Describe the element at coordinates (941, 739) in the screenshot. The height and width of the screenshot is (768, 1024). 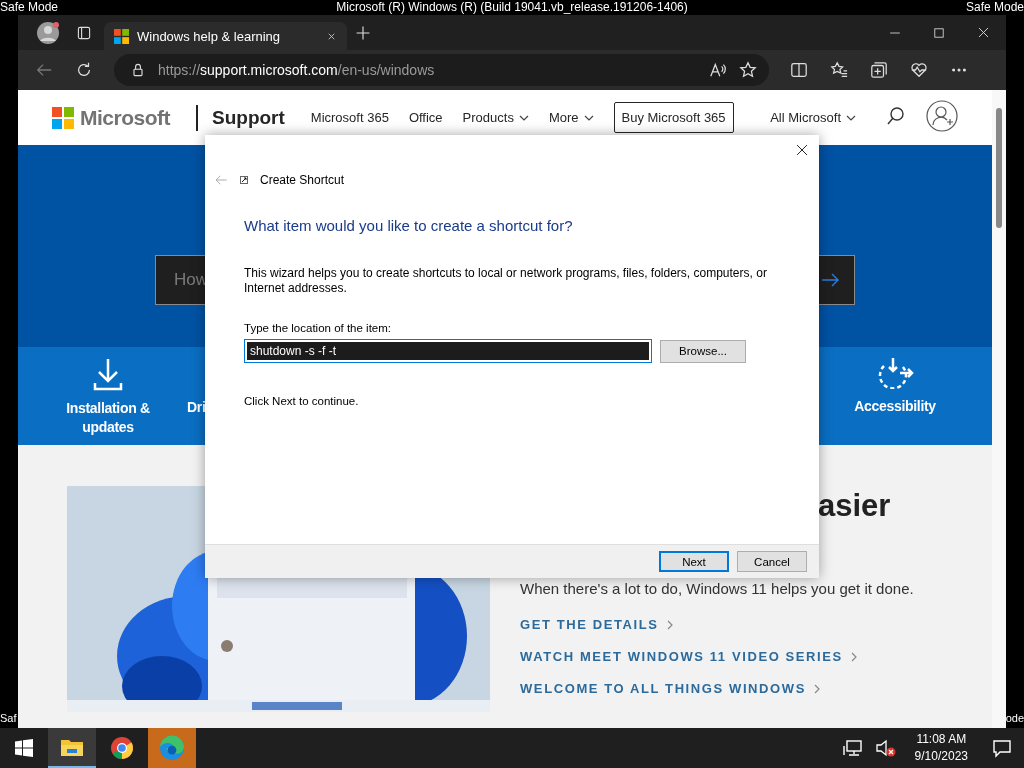
I see `clock-time: 11:08 AM` at that location.